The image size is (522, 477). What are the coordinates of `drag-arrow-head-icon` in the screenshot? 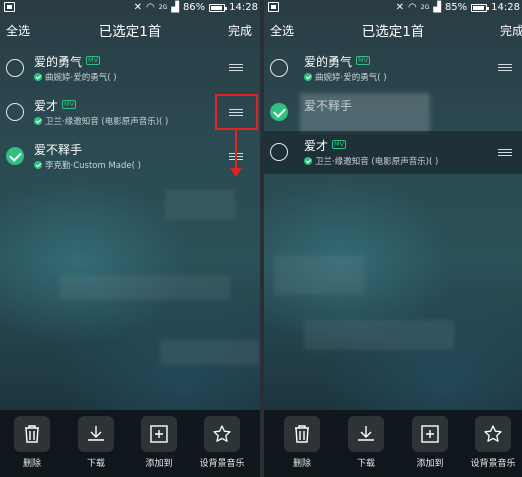 It's located at (236, 172).